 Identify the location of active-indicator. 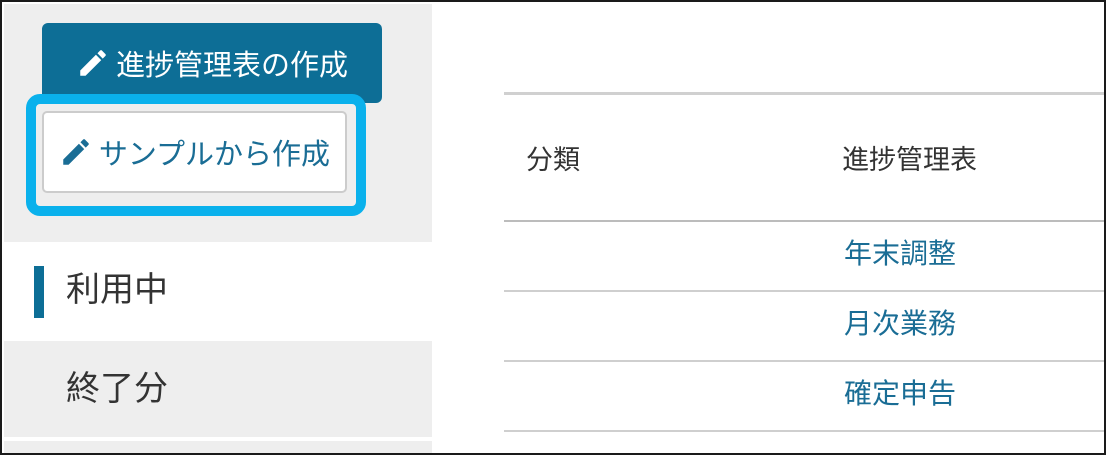
(39, 292).